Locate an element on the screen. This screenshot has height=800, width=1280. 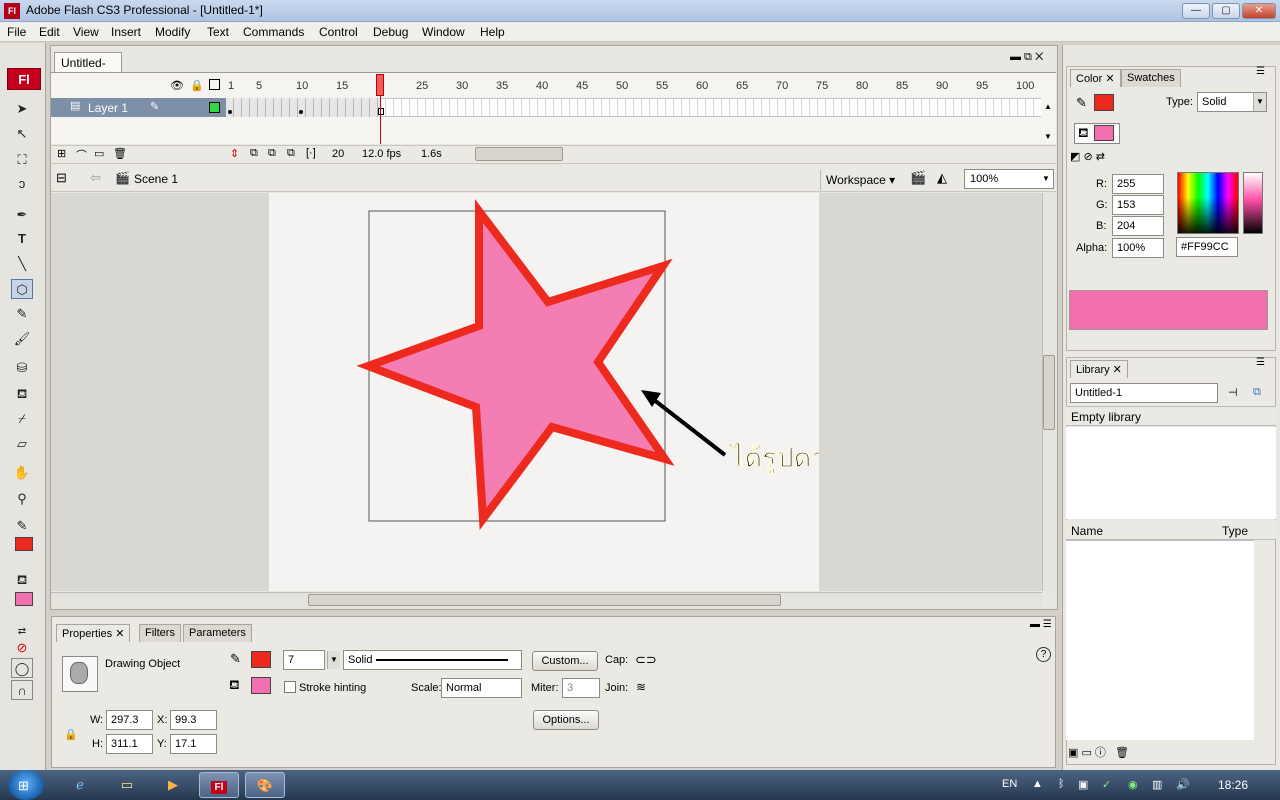
stage-vscroll-thumb is located at coordinates (1049, 392).